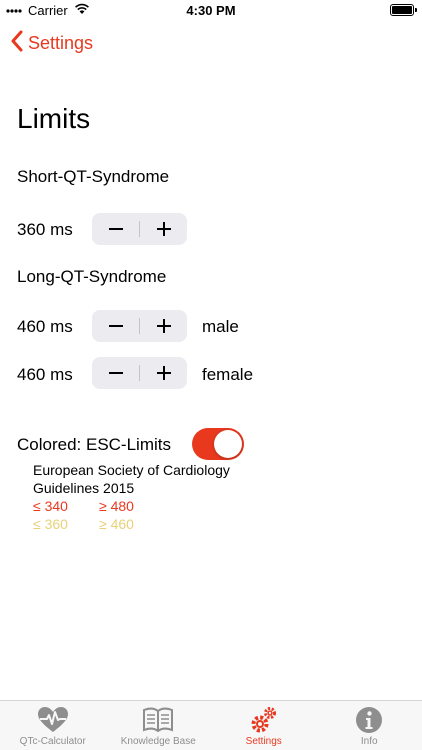 This screenshot has height=750, width=422. Describe the element at coordinates (403, 10) in the screenshot. I see `battery-icon` at that location.